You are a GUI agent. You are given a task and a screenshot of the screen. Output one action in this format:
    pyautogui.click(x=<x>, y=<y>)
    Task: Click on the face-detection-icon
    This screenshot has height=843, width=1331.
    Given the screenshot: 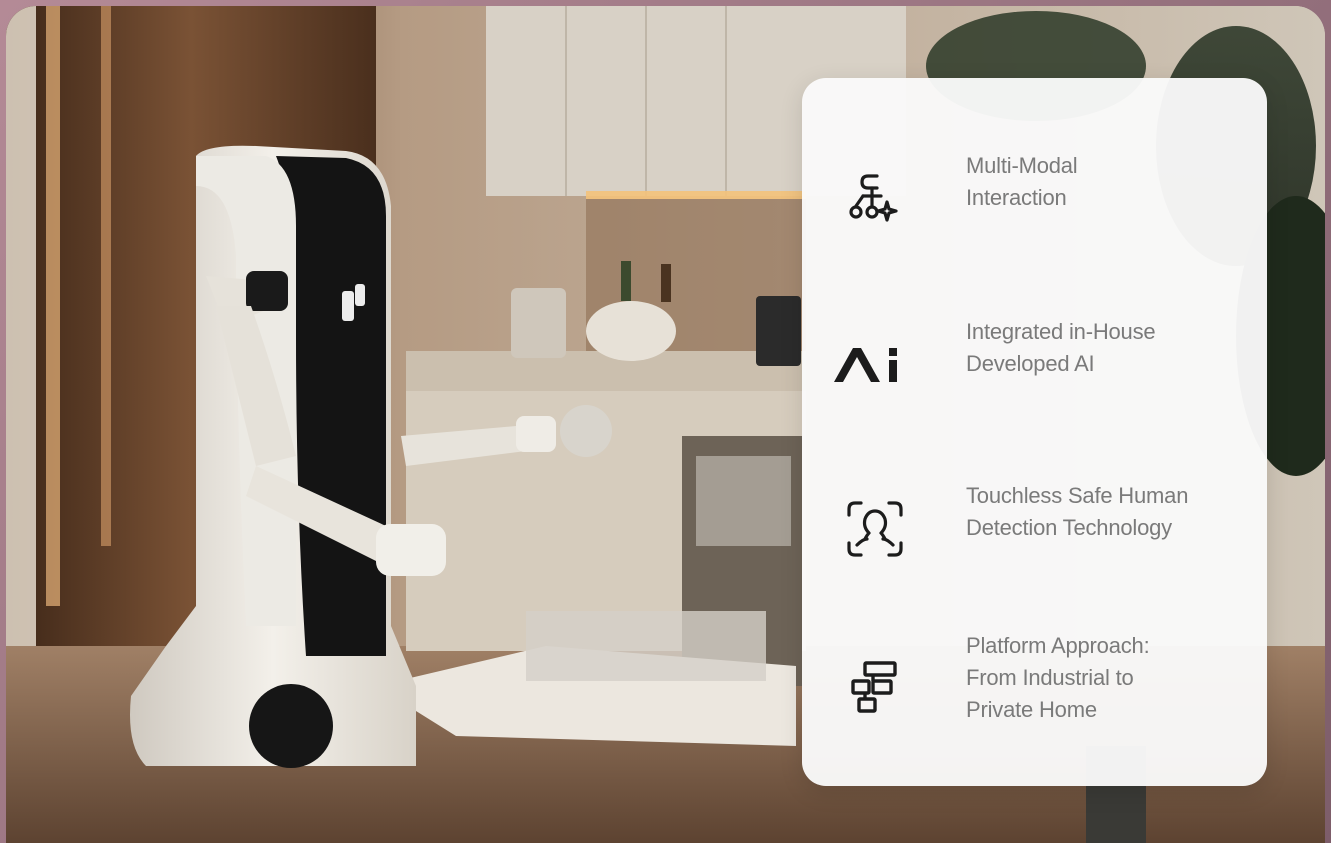 What is the action you would take?
    pyautogui.click(x=875, y=529)
    